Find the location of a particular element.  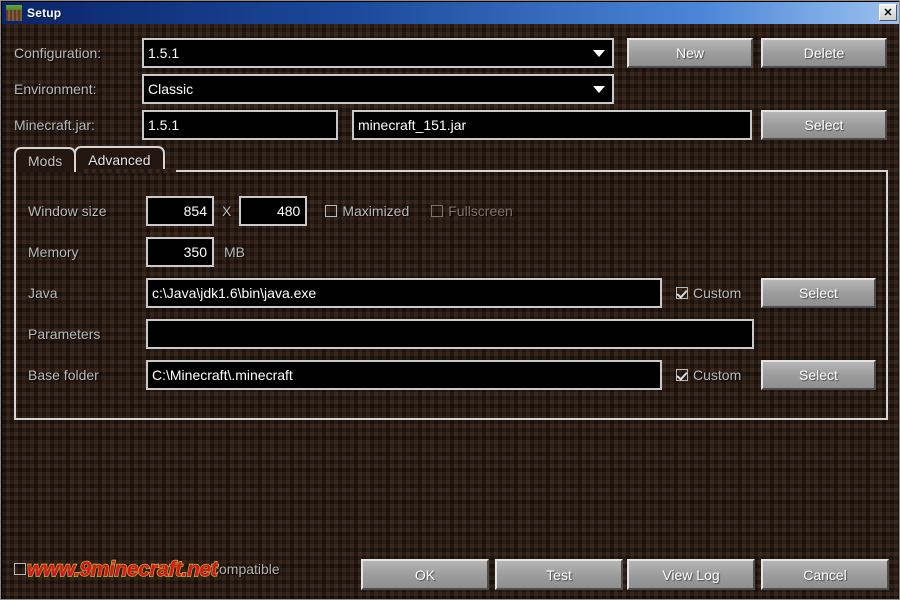

window-width-input: 854 is located at coordinates (180, 211).